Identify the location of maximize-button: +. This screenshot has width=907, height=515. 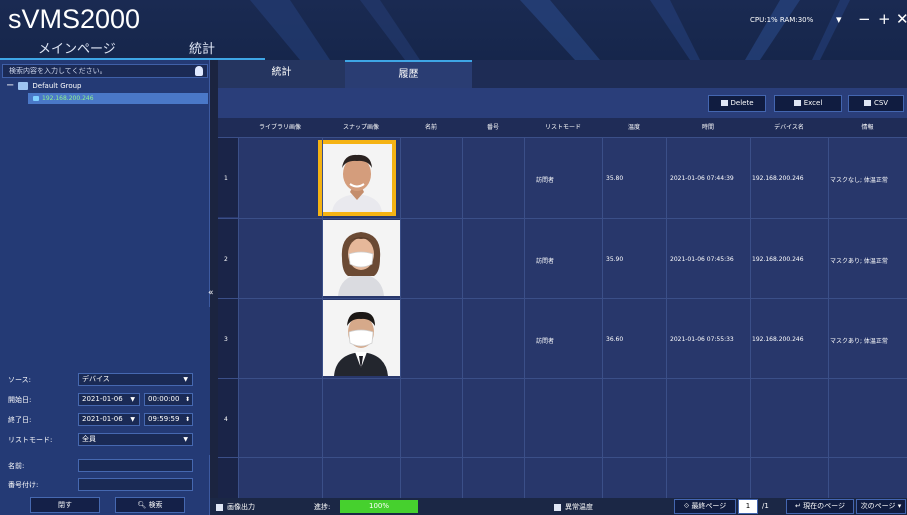
(884, 19).